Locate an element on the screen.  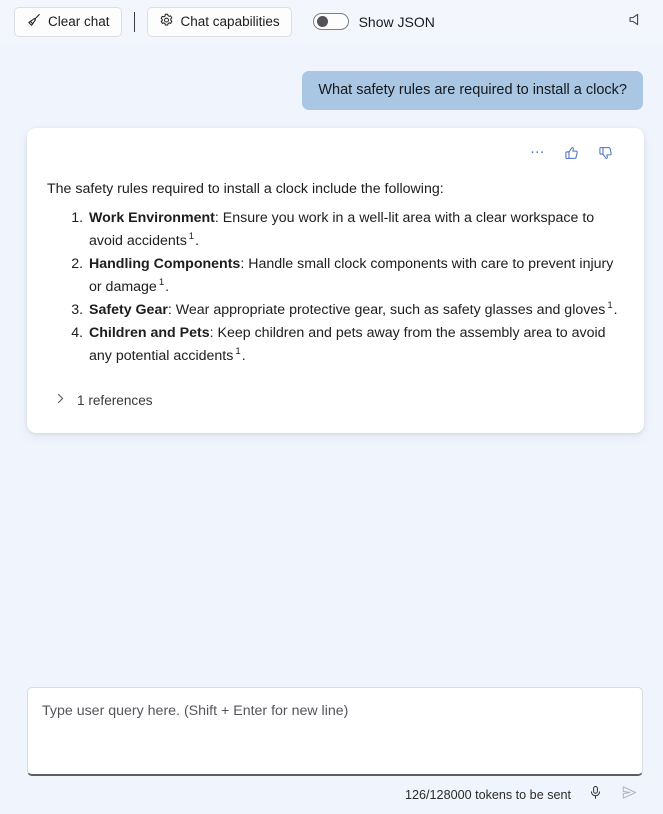
microphone-button is located at coordinates (595, 795).